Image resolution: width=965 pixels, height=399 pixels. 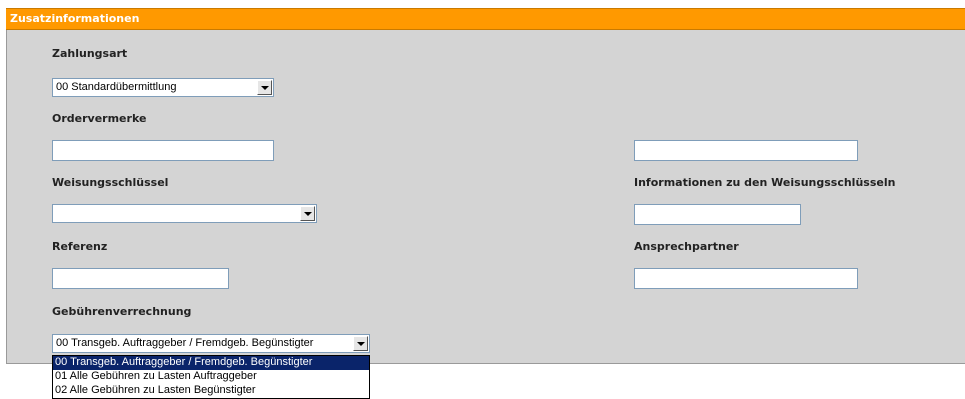 What do you see at coordinates (122, 311) in the screenshot?
I see `gebuehrenverrechnung-label: Gebührenverrechnung` at bounding box center [122, 311].